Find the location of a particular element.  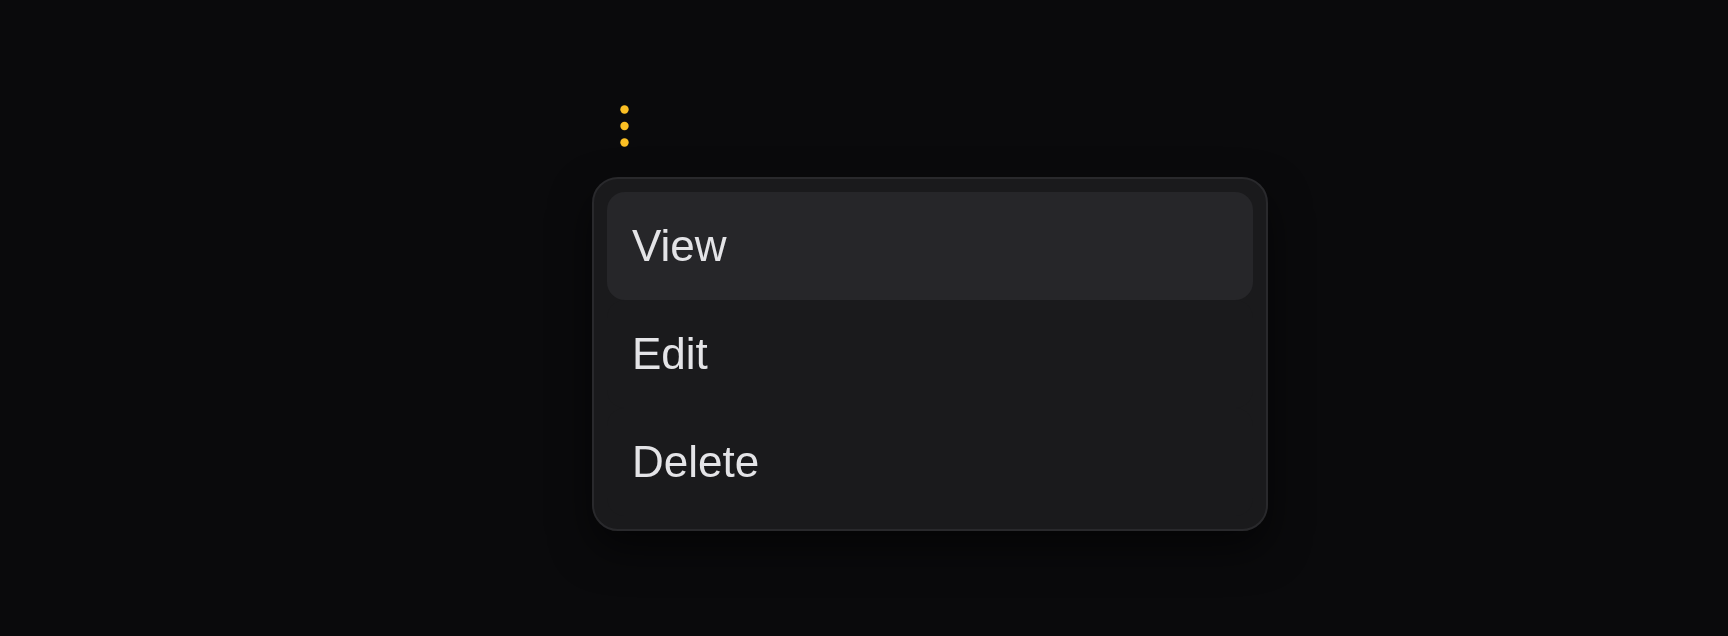

more-button is located at coordinates (624, 126).